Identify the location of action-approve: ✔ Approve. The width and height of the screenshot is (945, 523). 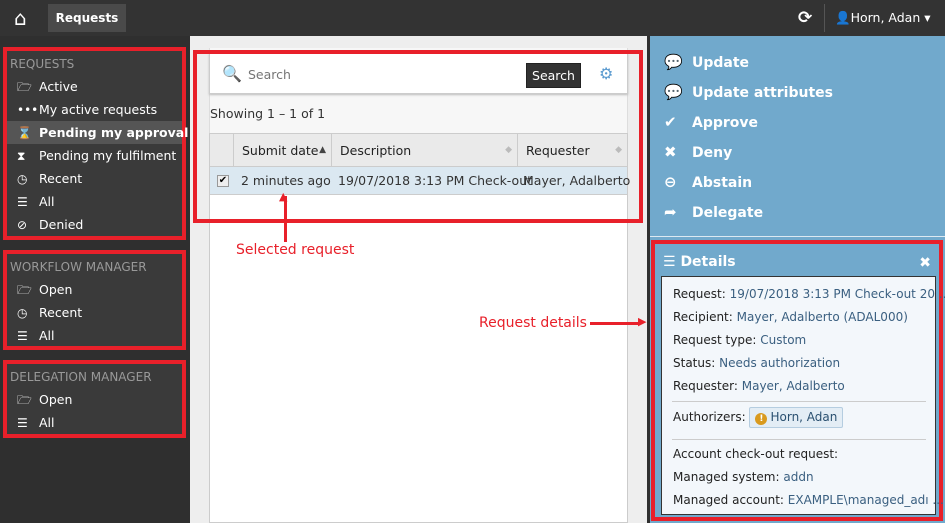
(711, 122).